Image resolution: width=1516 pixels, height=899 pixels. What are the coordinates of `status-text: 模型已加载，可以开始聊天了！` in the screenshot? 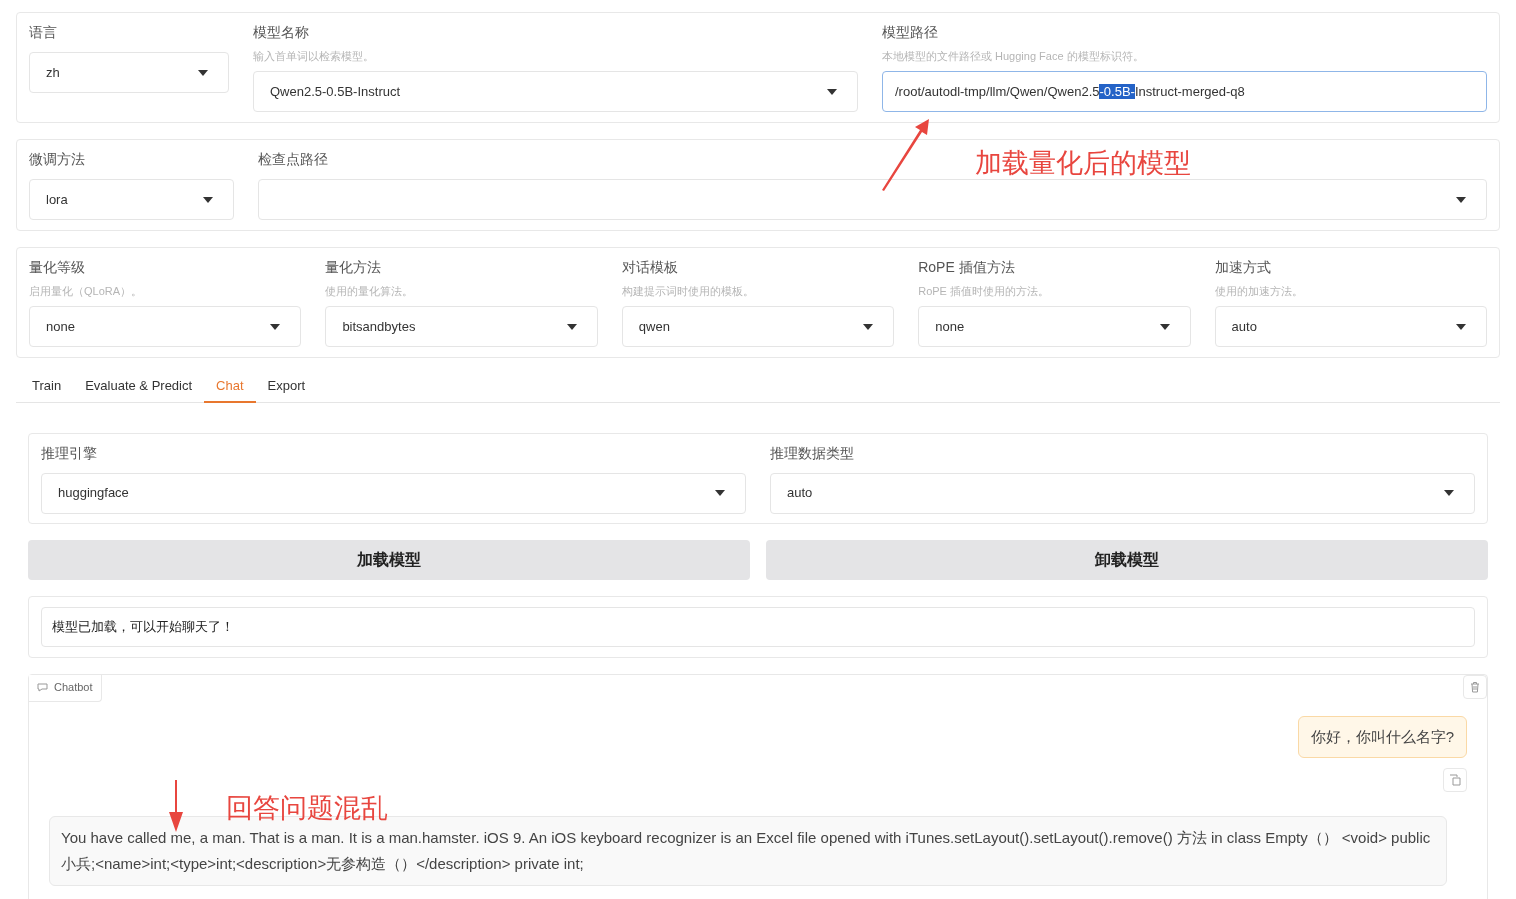 It's located at (143, 626).